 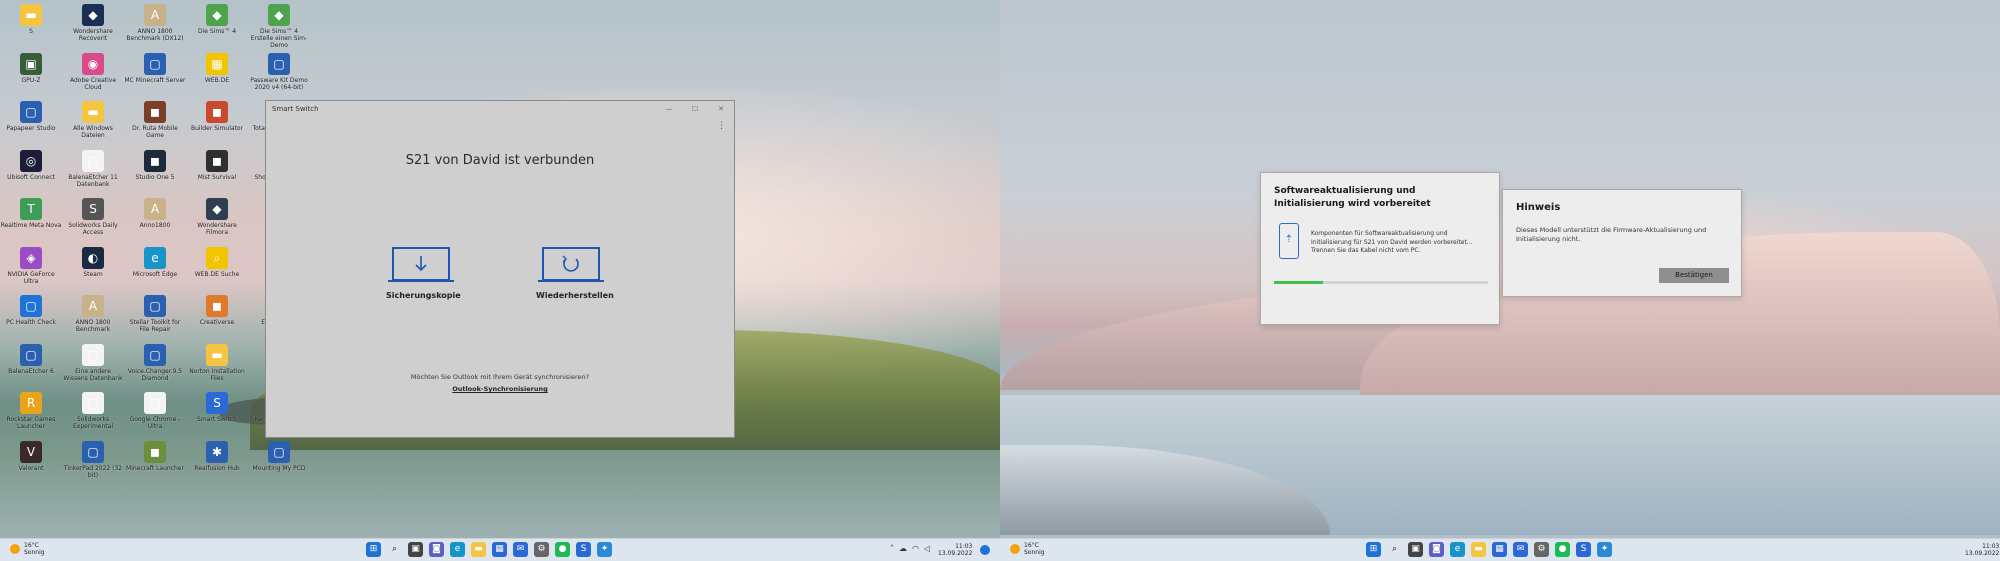 What do you see at coordinates (927, 548) in the screenshot?
I see `volume-icon: ◁` at bounding box center [927, 548].